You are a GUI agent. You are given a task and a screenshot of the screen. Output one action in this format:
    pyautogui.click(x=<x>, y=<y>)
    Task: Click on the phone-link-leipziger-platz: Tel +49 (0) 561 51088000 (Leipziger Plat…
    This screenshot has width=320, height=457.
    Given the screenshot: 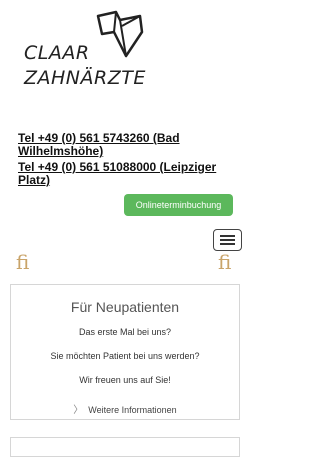 What is the action you would take?
    pyautogui.click(x=128, y=174)
    